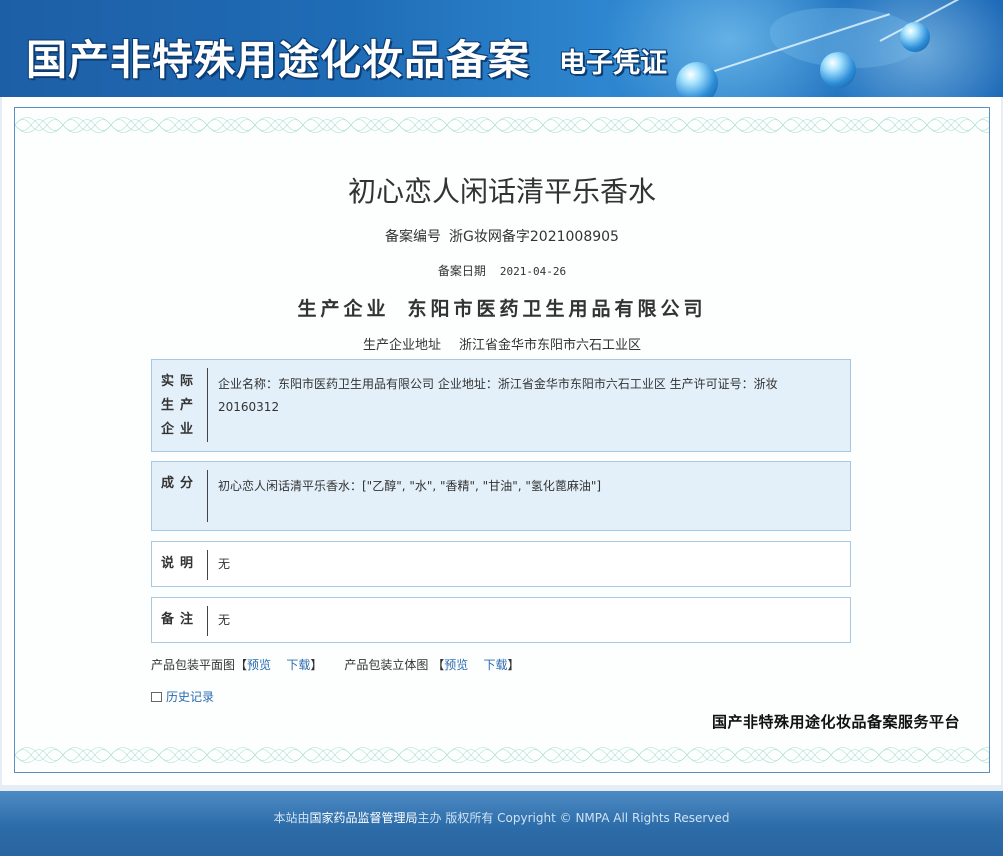 This screenshot has width=1003, height=856. I want to click on platform-name: 国产非特殊用途化妆品备案服务平台, so click(835, 722).